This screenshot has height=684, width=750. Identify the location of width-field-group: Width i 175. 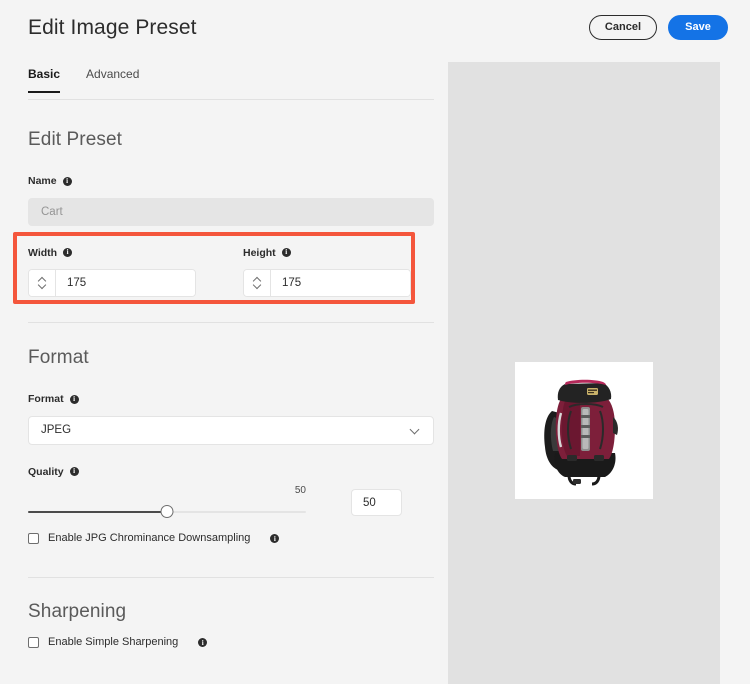
(123, 271).